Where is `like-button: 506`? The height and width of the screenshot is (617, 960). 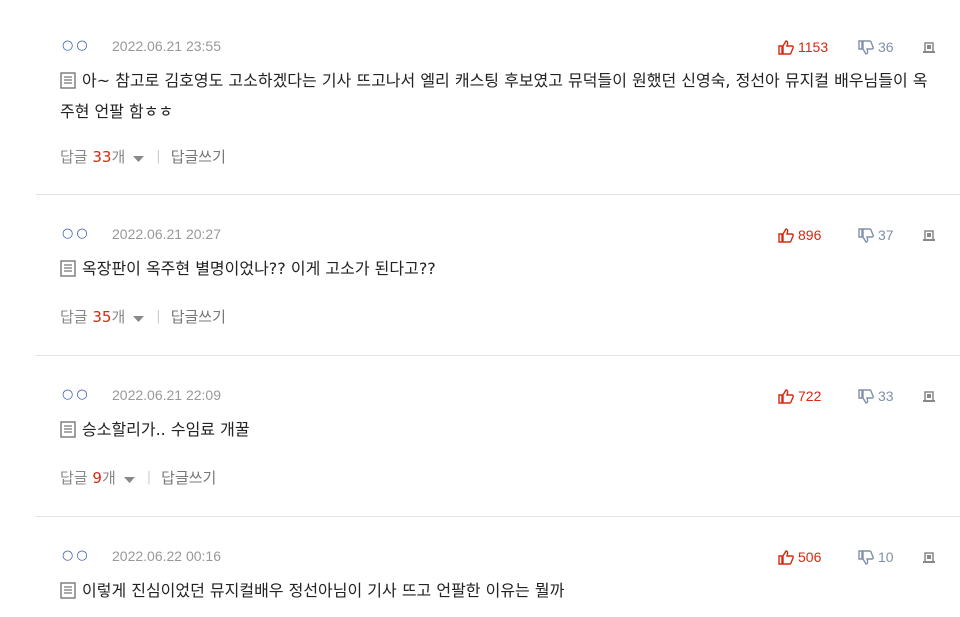 like-button: 506 is located at coordinates (818, 557).